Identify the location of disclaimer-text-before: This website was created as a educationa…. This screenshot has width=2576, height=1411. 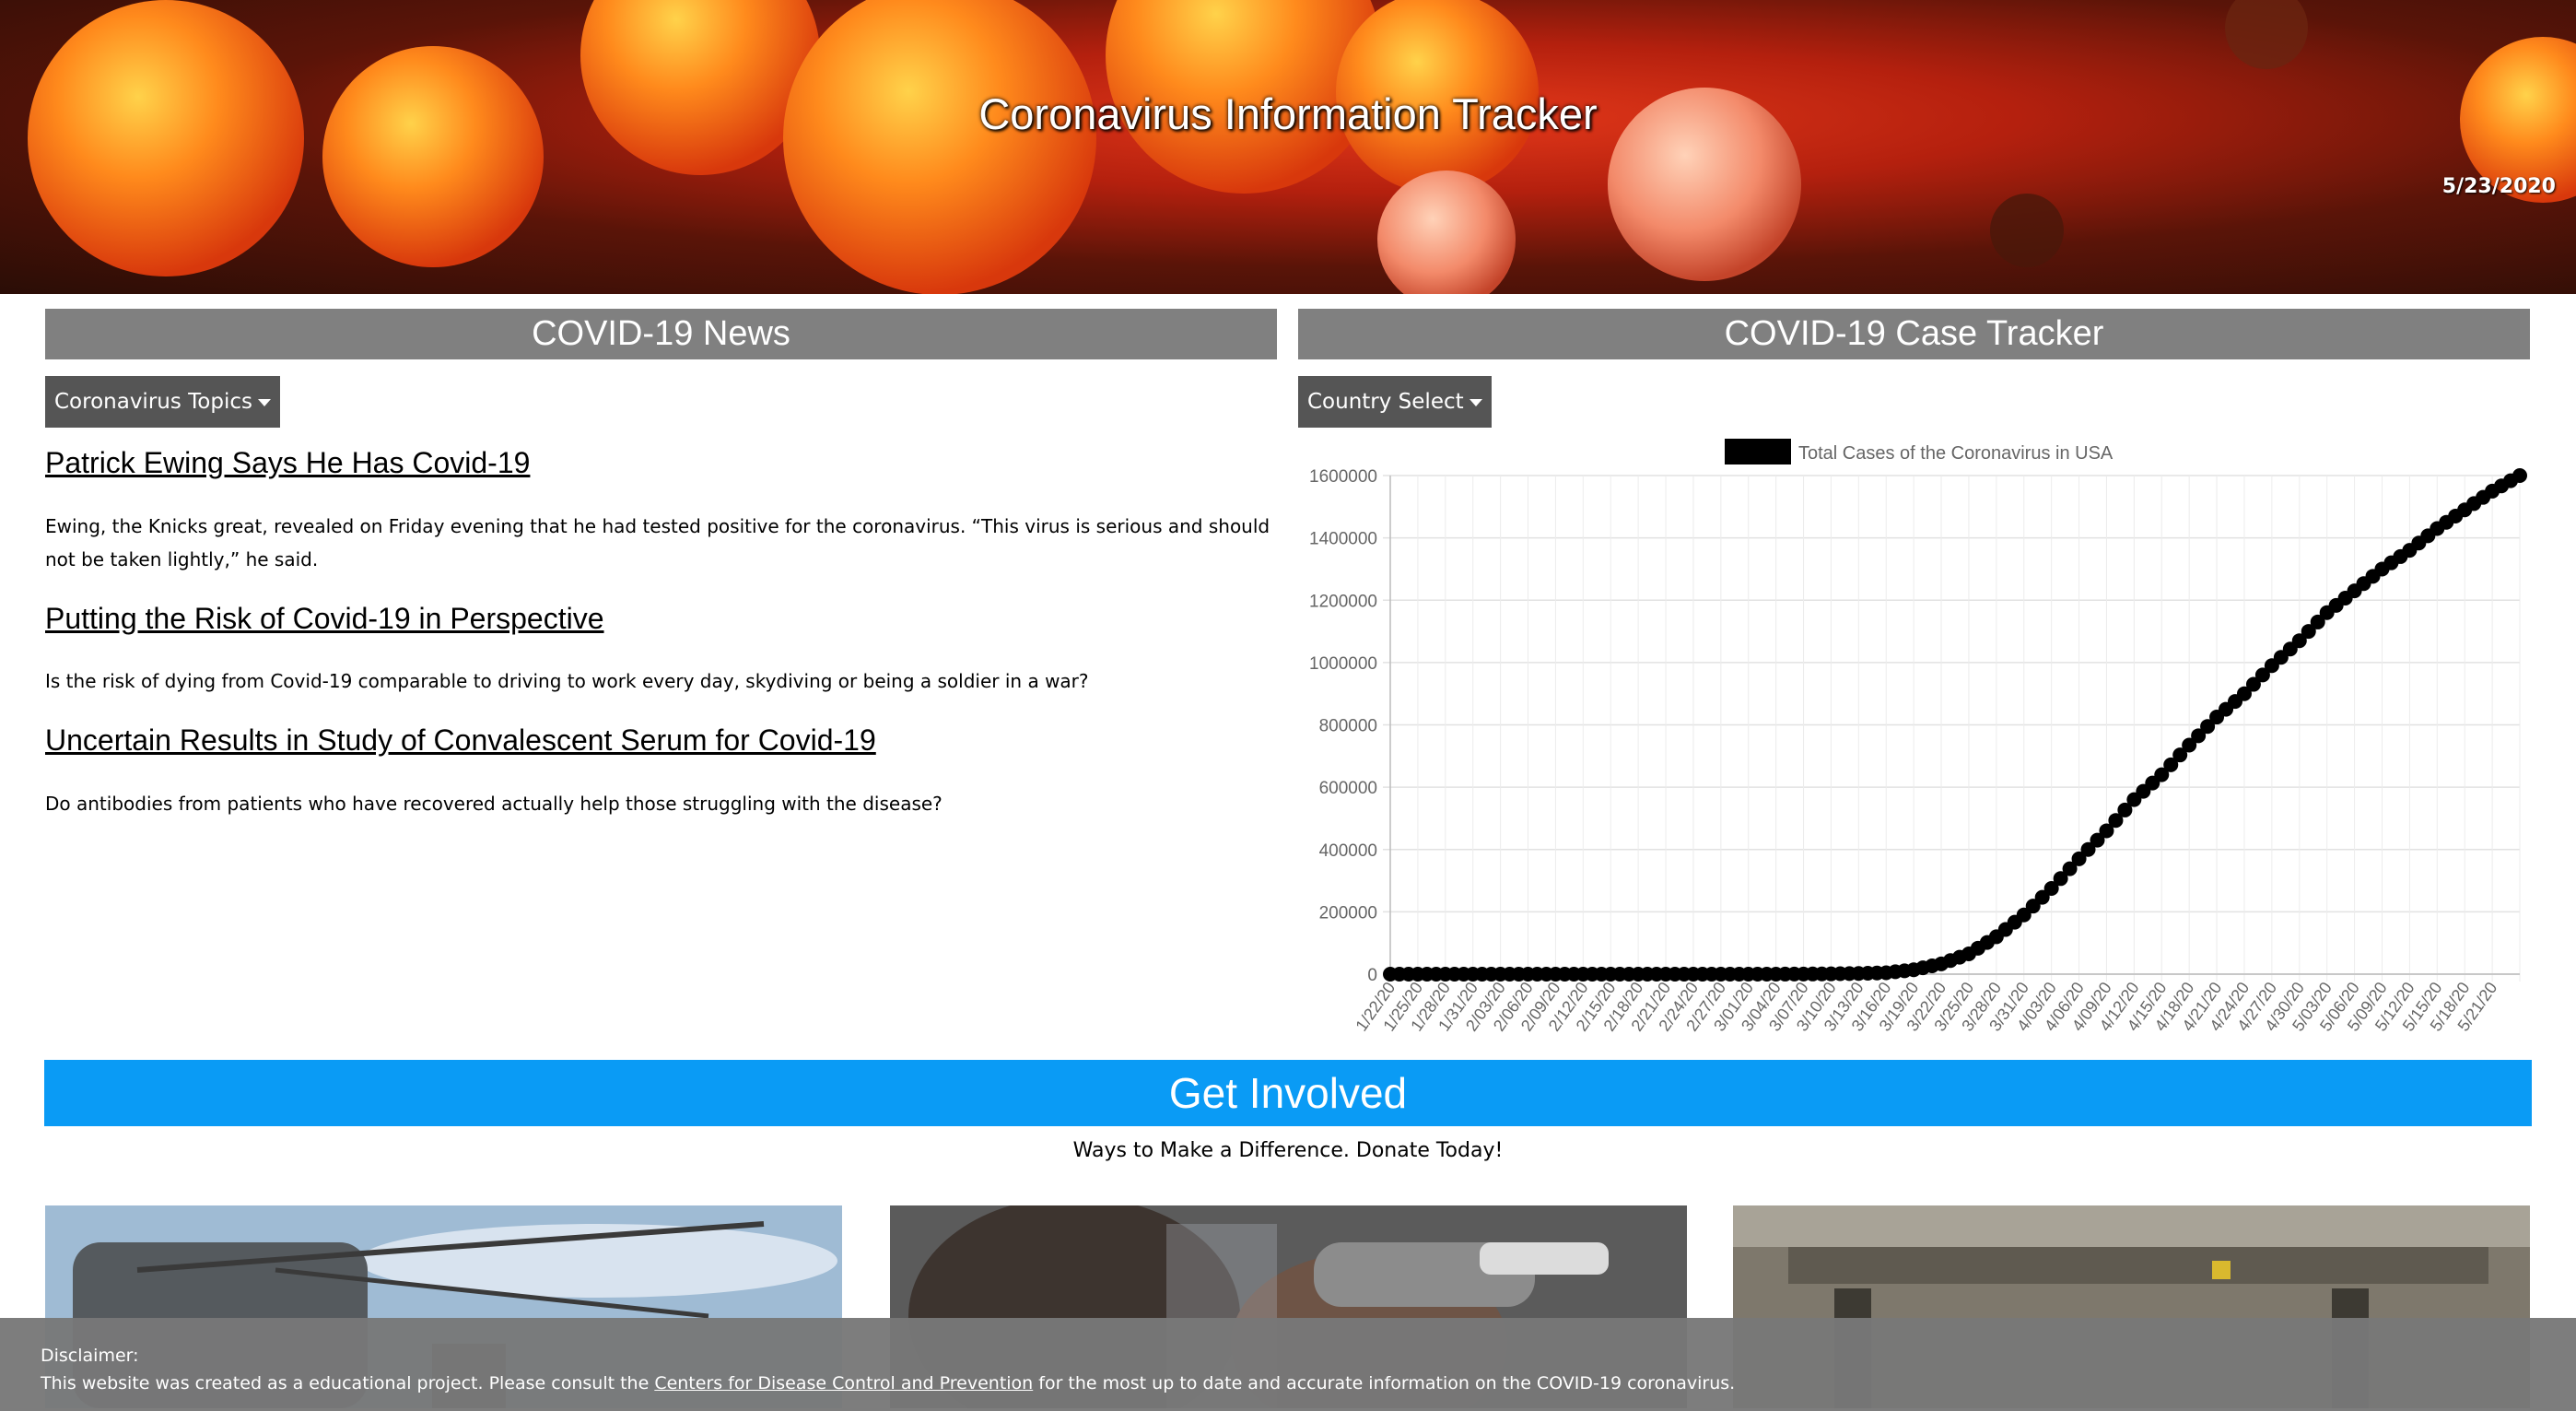
(348, 1383).